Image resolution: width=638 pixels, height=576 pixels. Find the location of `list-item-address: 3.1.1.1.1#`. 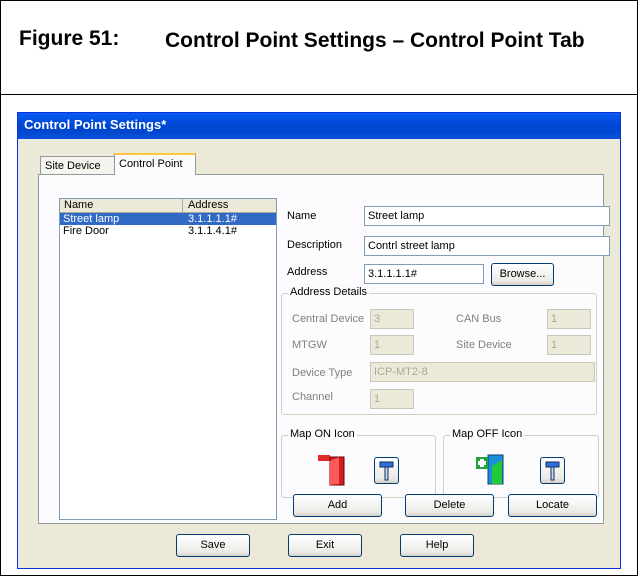

list-item-address: 3.1.1.1.1# is located at coordinates (212, 219).